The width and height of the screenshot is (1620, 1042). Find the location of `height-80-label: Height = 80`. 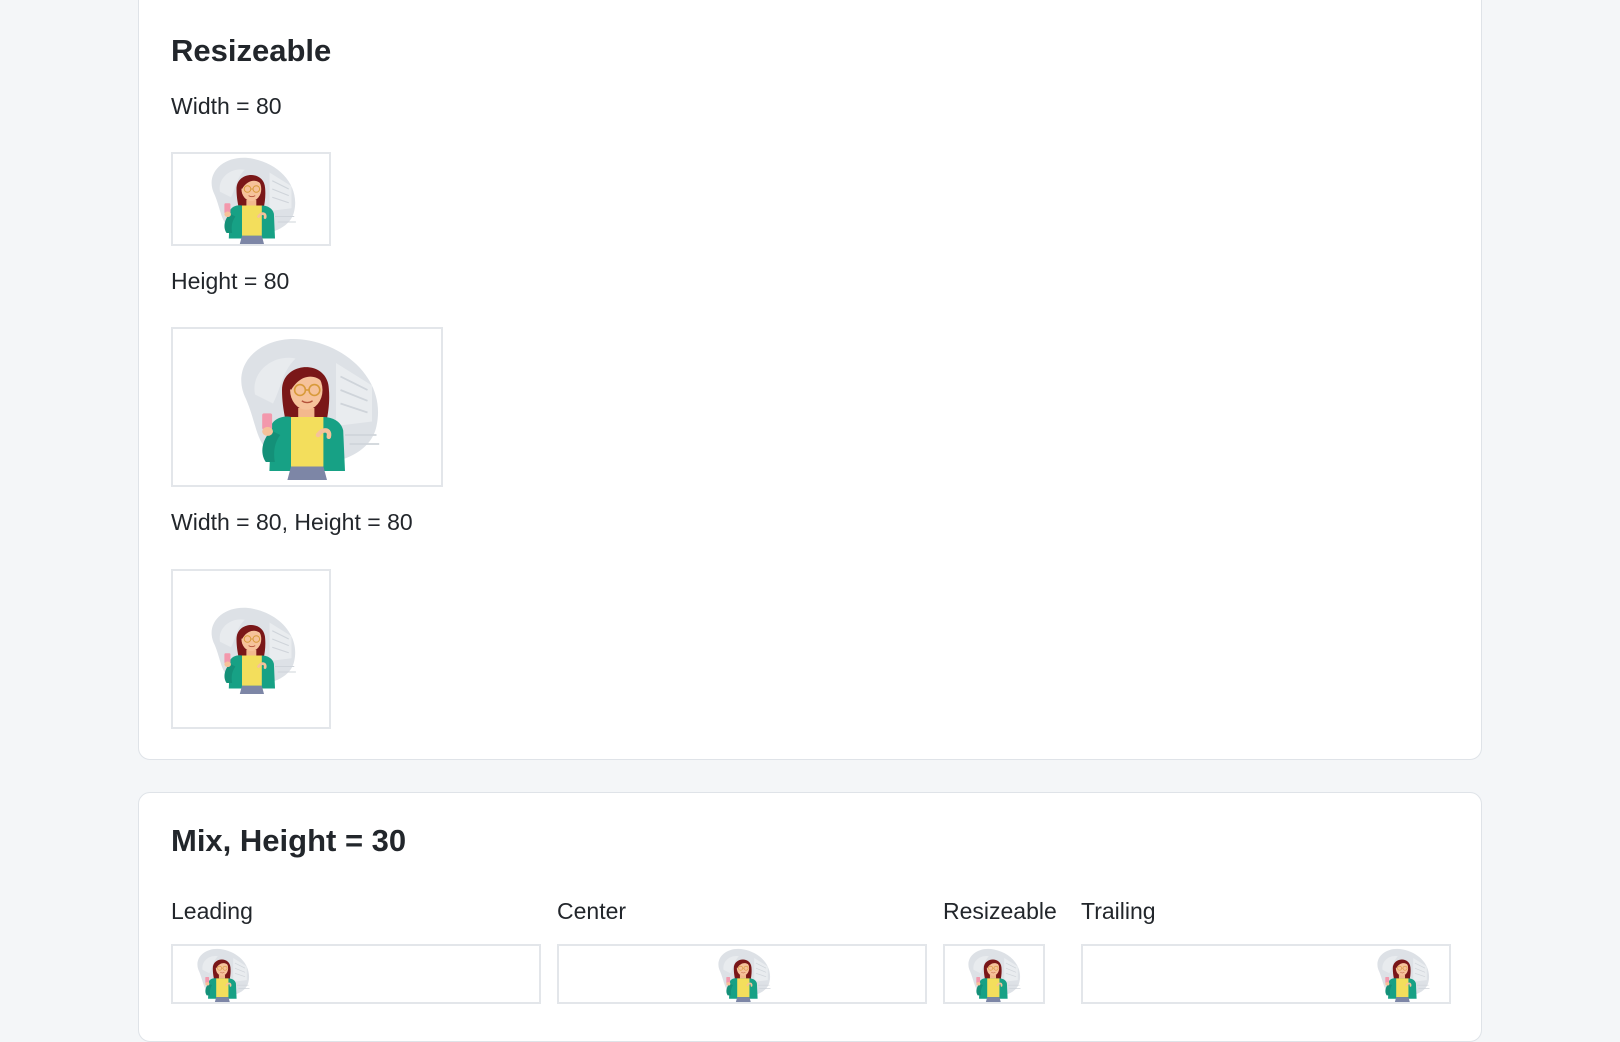

height-80-label: Height = 80 is located at coordinates (230, 281).